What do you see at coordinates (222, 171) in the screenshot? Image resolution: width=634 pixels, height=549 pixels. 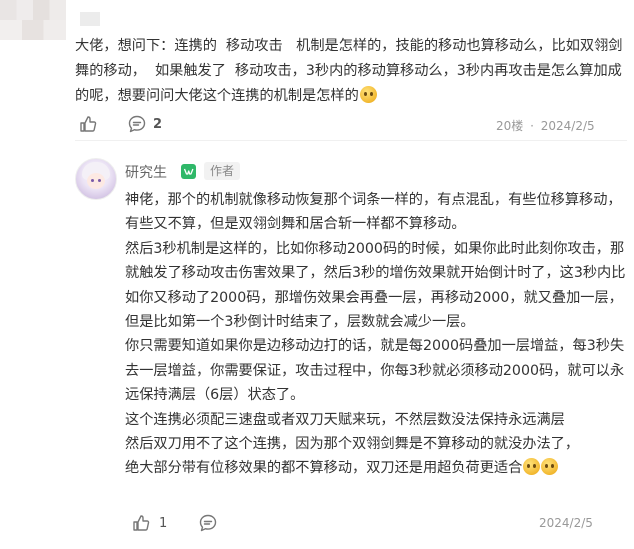 I see `author-badge: 作者` at bounding box center [222, 171].